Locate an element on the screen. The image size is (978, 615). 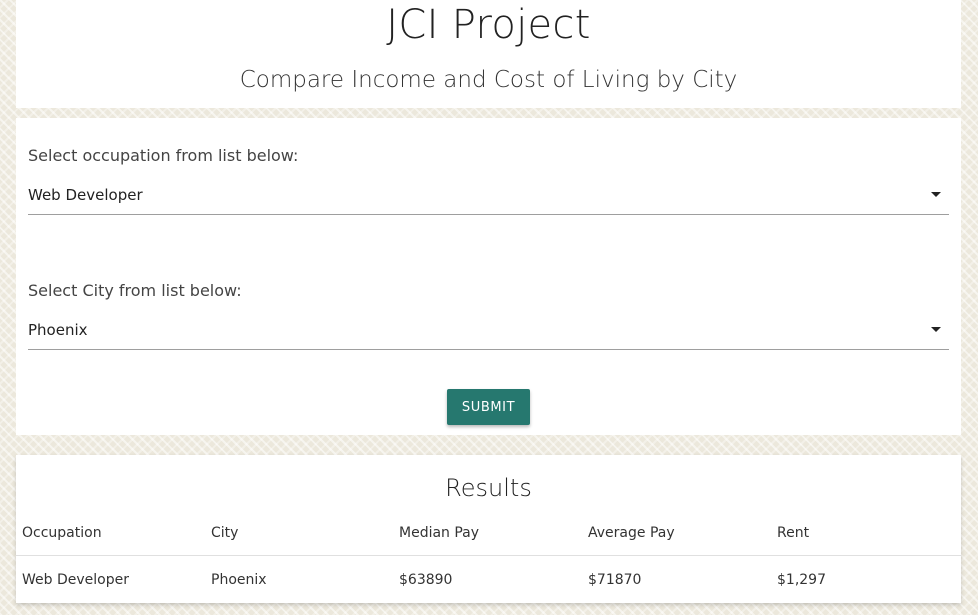
cell-average-pay: $71870 is located at coordinates (615, 580).